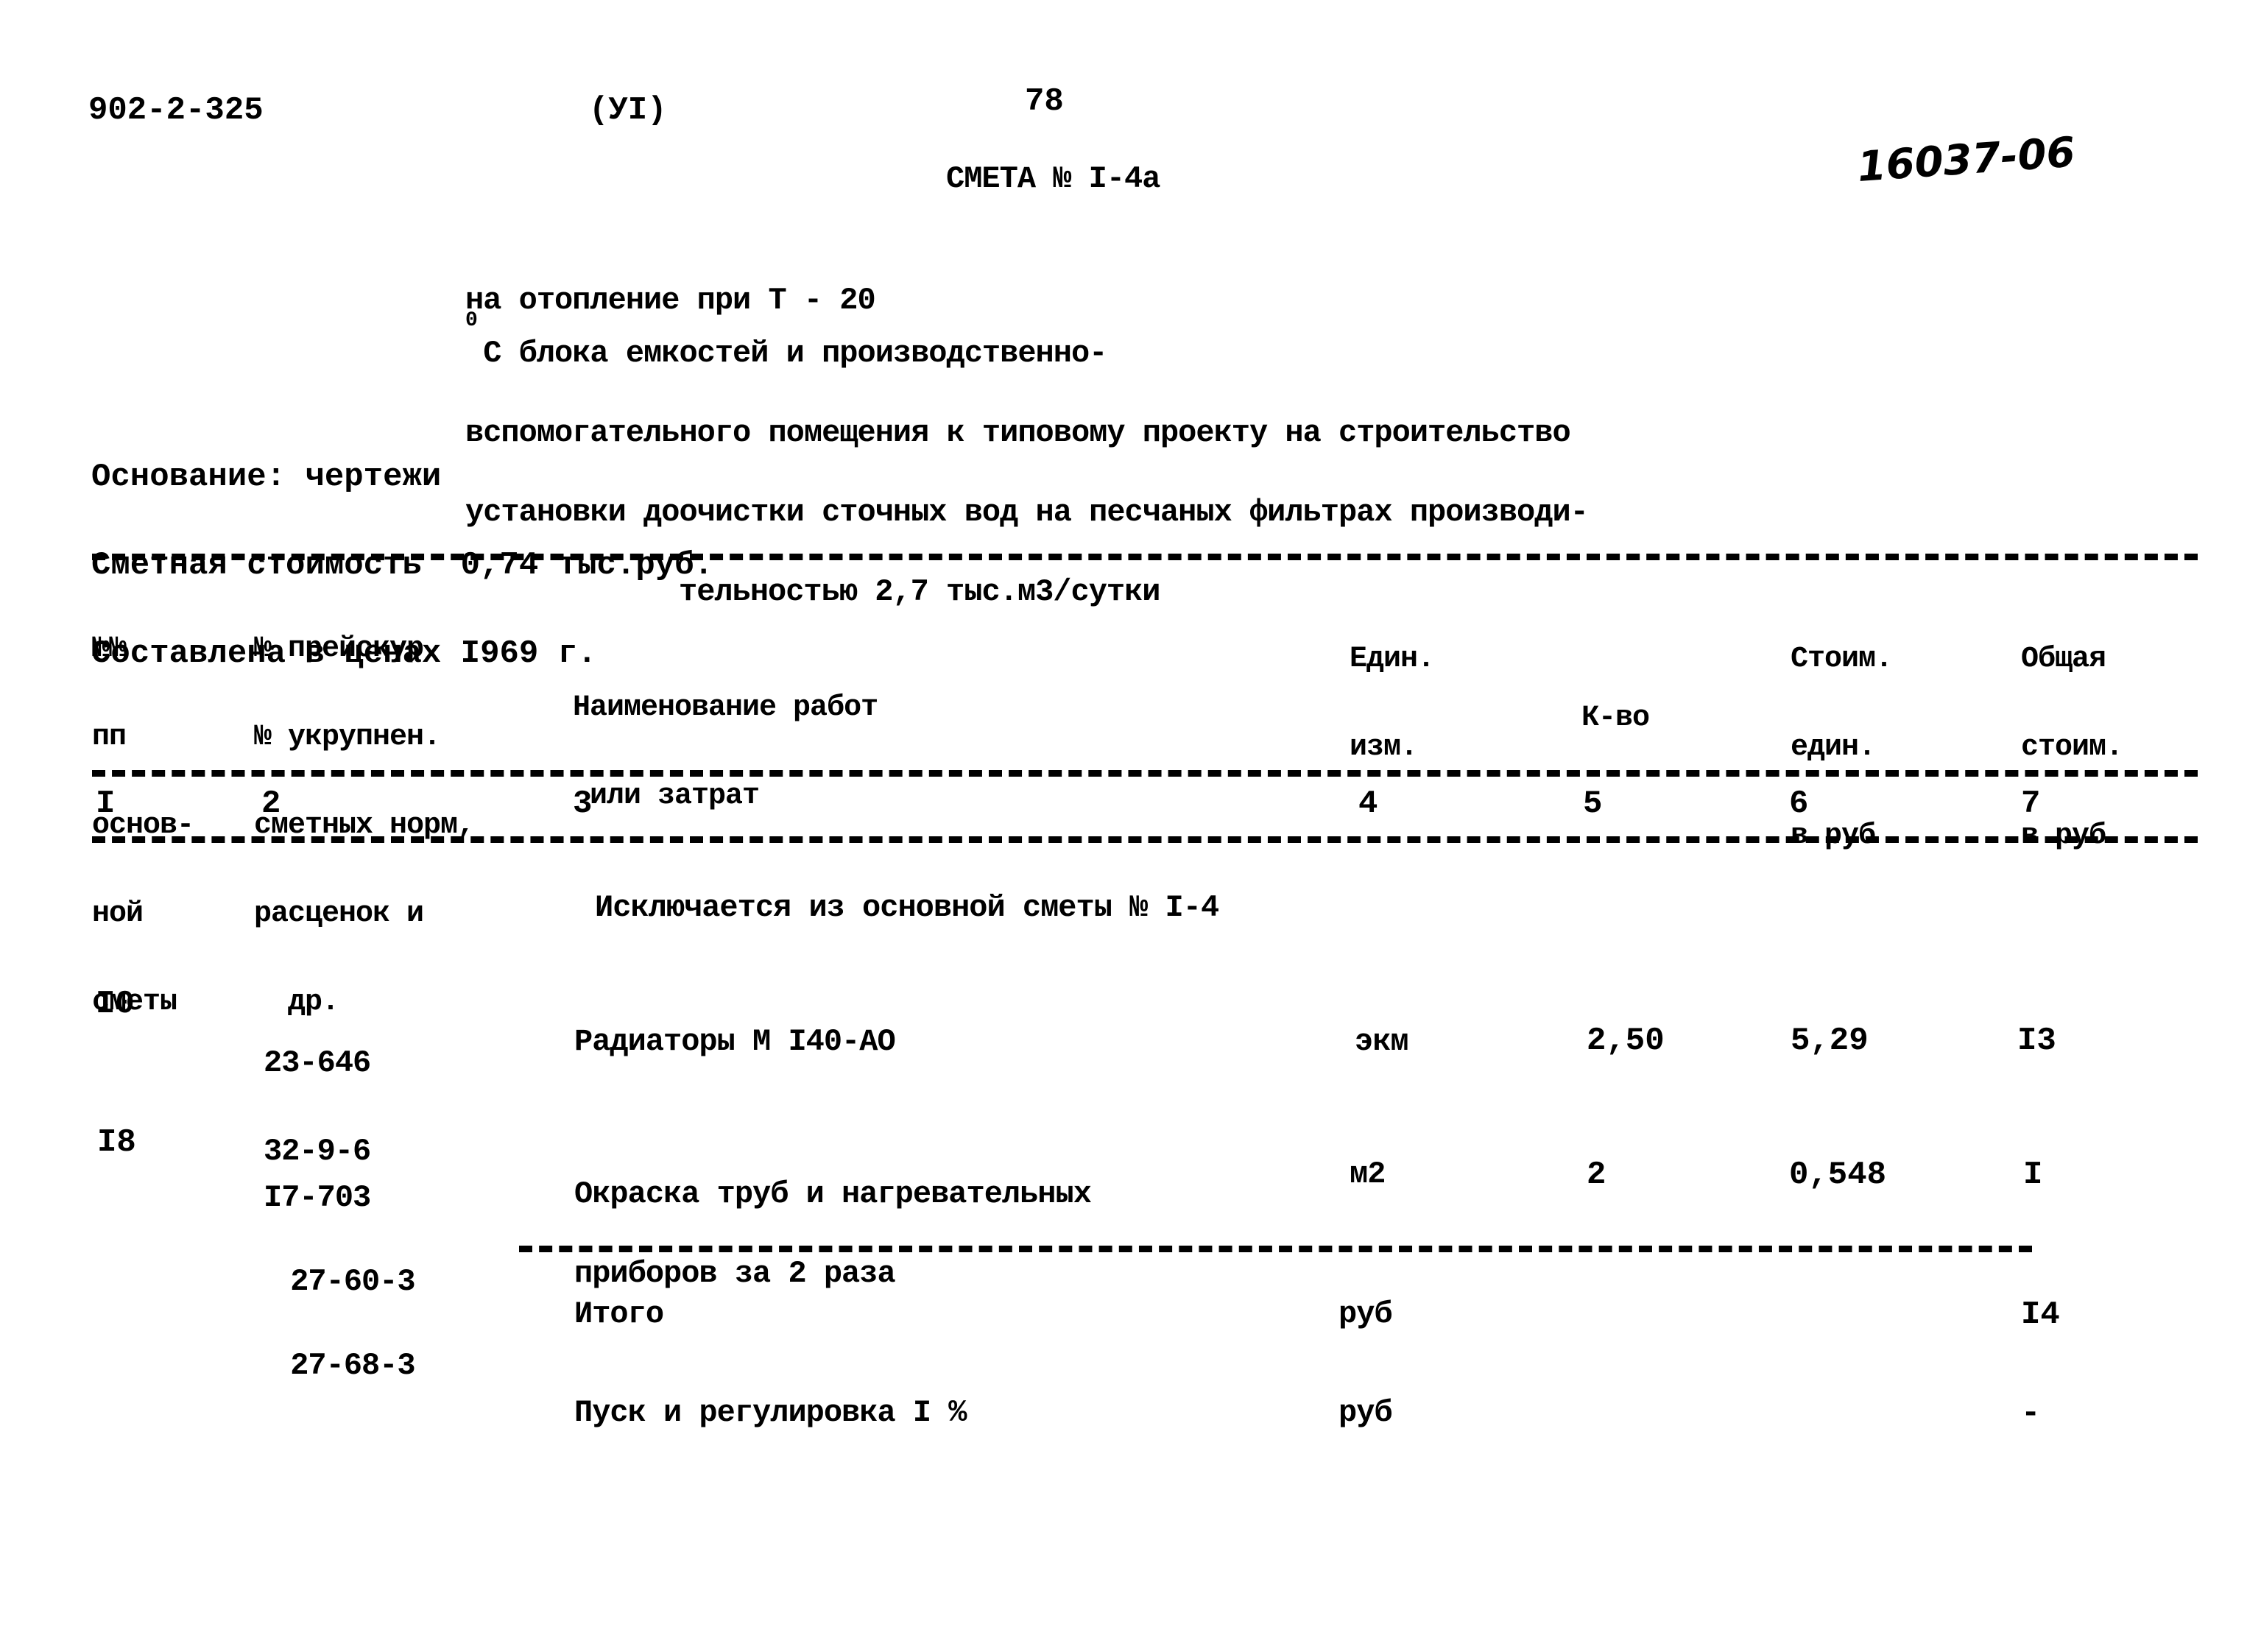 The width and height of the screenshot is (2261, 1652). I want to click on degree-superscript: 0, so click(471, 320).